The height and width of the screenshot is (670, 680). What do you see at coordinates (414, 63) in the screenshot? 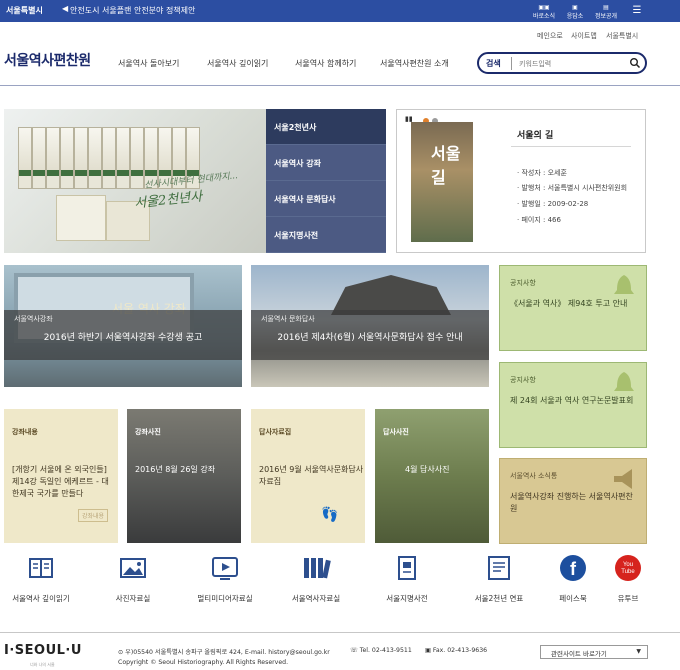
I see `nav-item-about: 서울역사편찬원 소개` at bounding box center [414, 63].